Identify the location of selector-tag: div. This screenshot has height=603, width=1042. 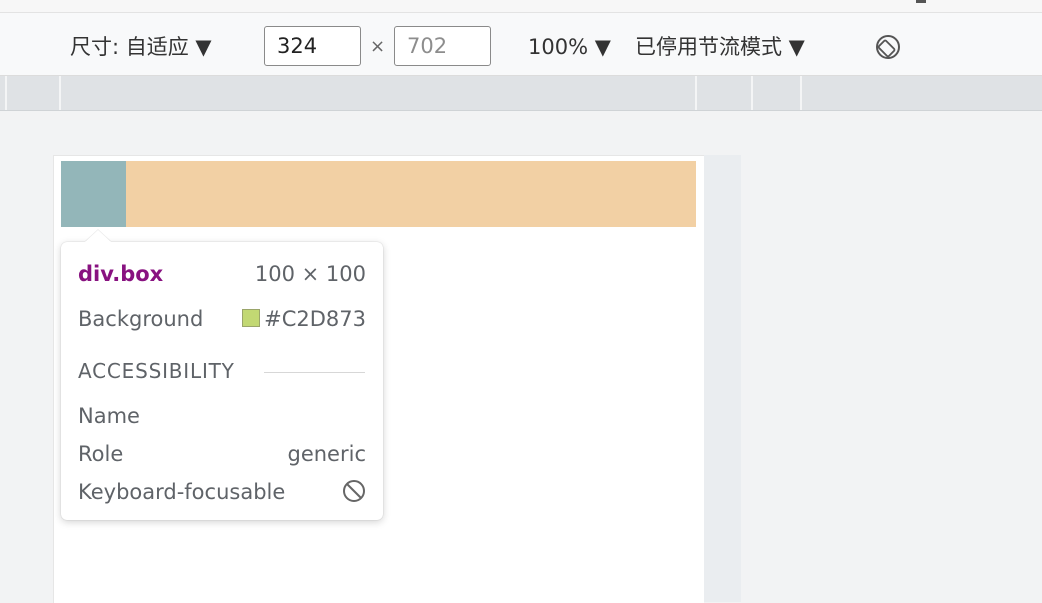
(95, 274).